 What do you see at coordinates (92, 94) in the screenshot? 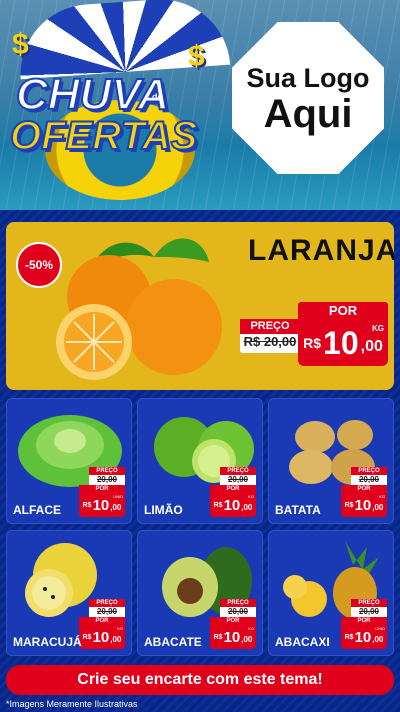
I see `headline-chuva: CHUVA` at bounding box center [92, 94].